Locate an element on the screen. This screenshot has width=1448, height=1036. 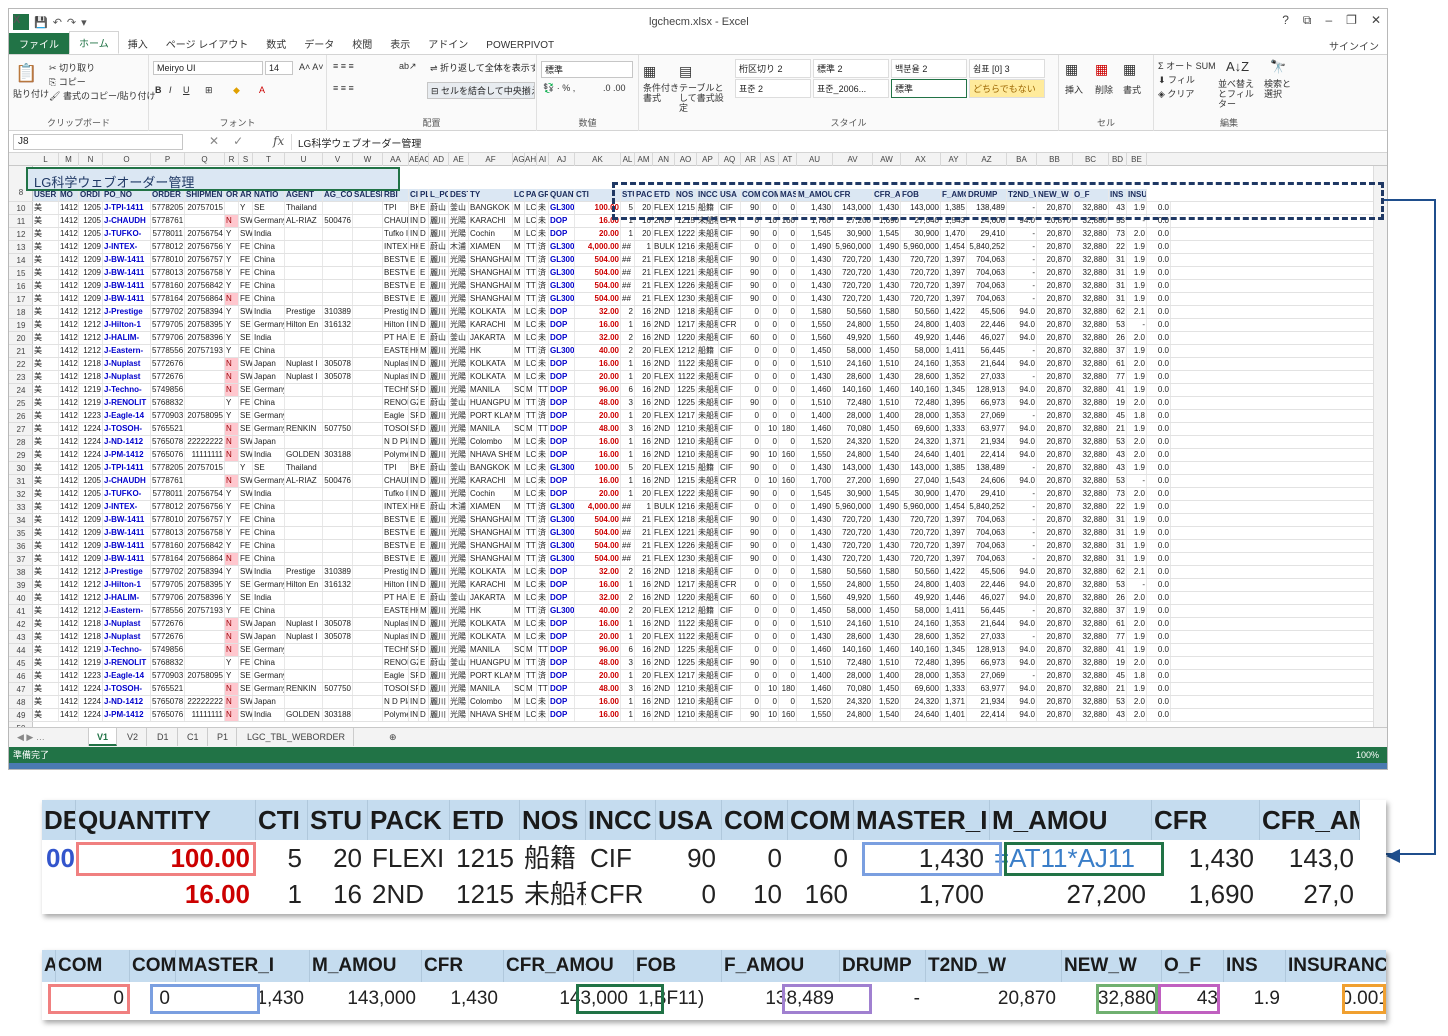
table-cell: 69,600 is located at coordinates (921, 429).